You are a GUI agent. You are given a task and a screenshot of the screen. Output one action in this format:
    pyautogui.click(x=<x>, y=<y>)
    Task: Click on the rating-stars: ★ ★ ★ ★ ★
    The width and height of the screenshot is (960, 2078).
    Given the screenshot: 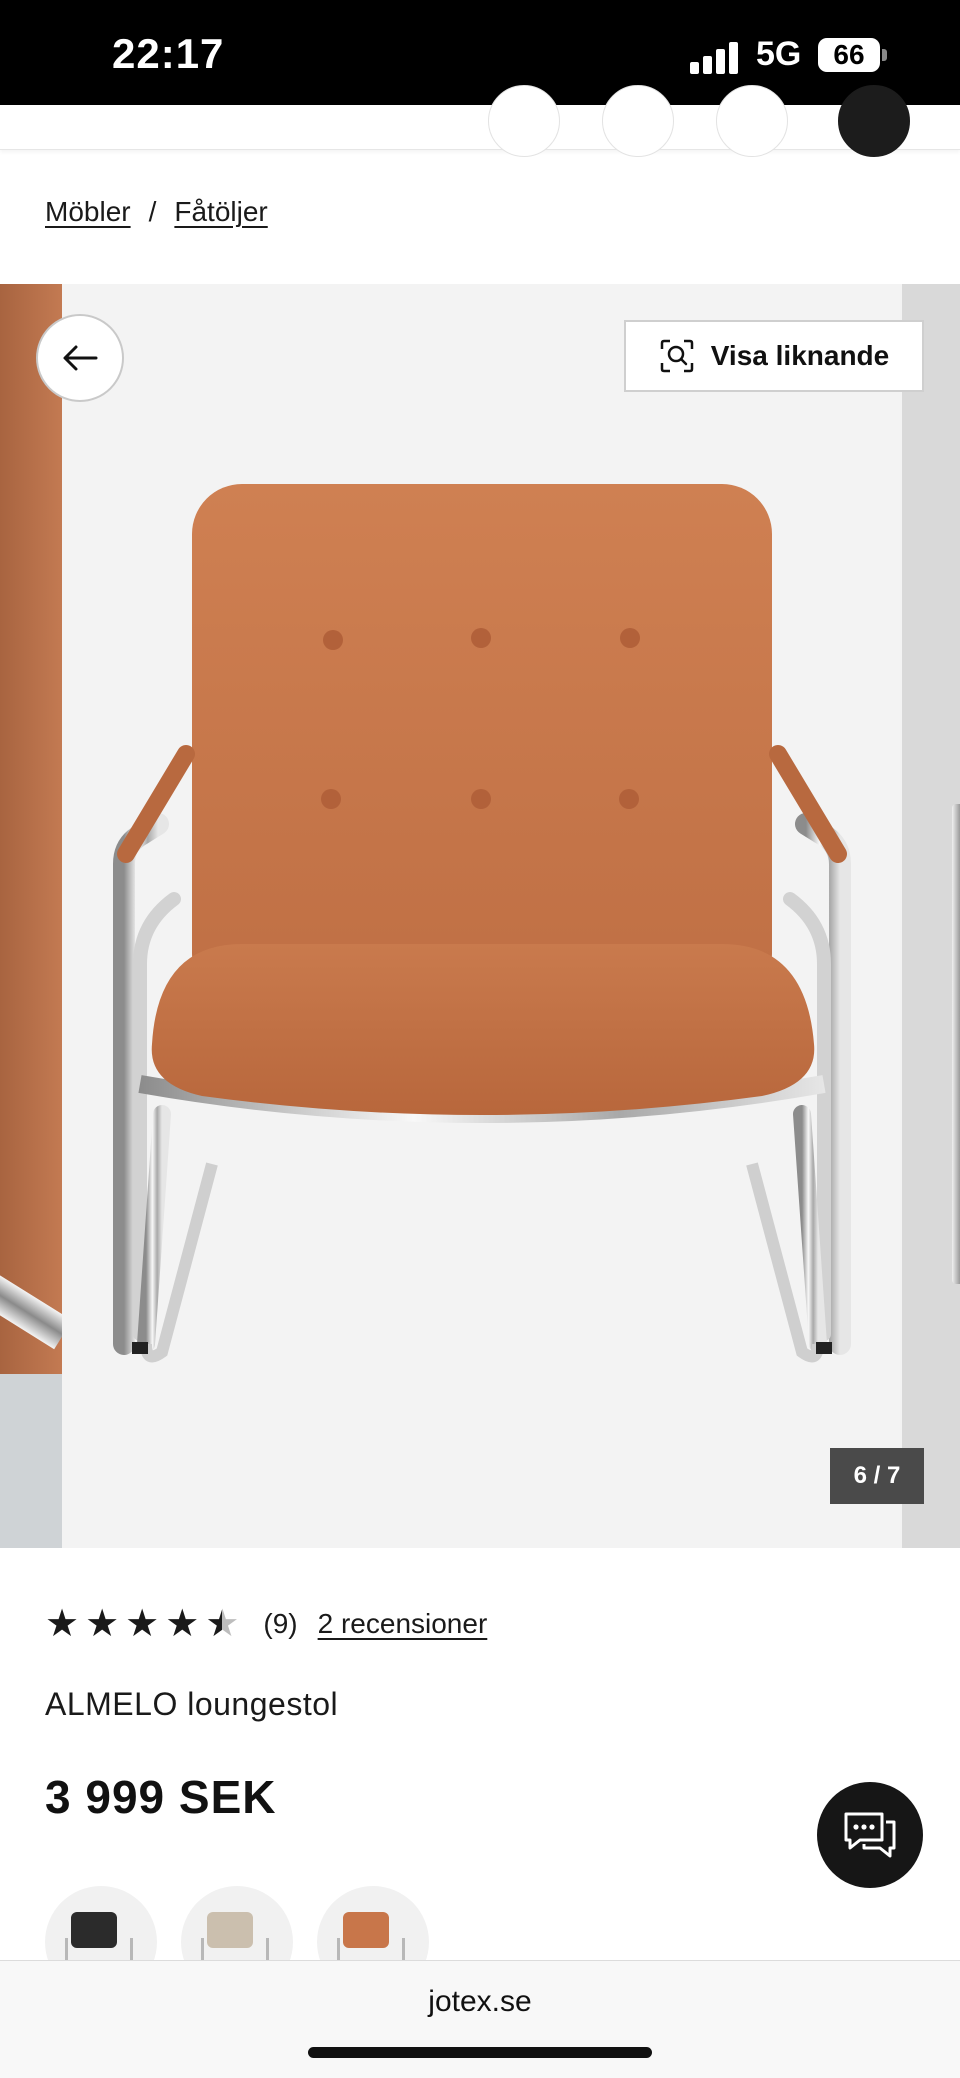 What is the action you would take?
    pyautogui.click(x=142, y=1624)
    